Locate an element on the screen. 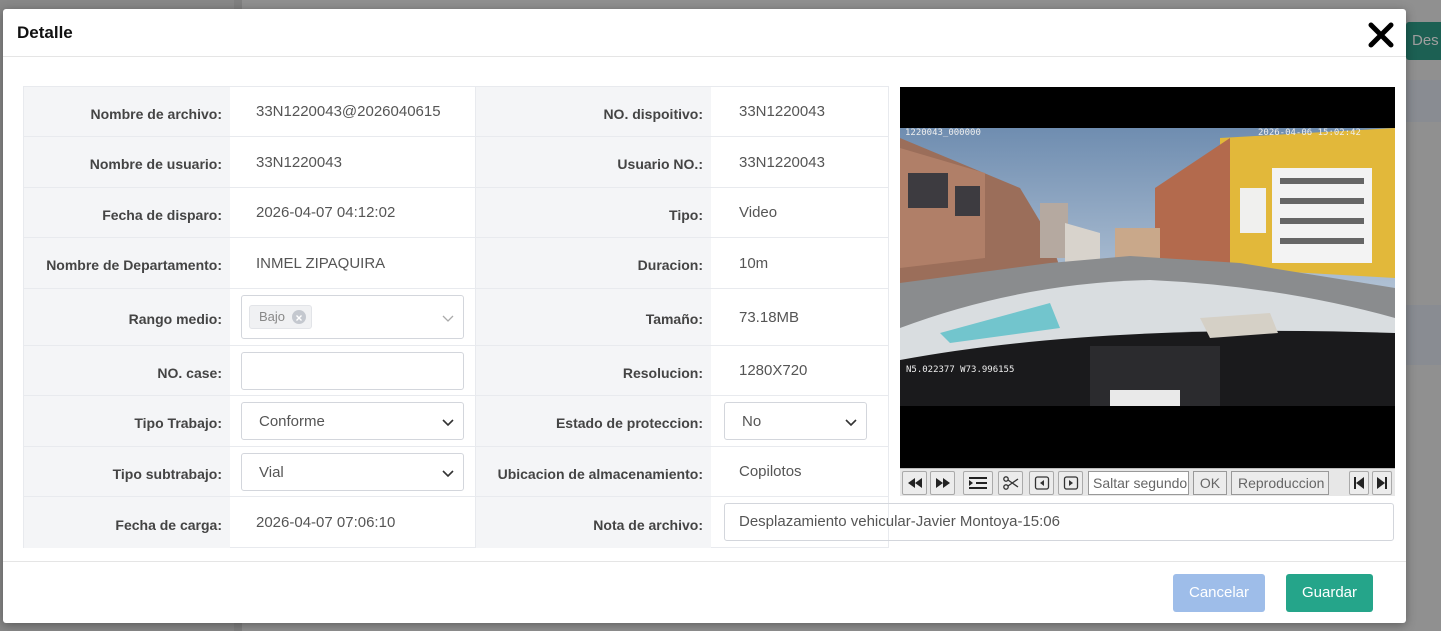  osd-gps: N5.022377 W73.996155 is located at coordinates (960, 370).